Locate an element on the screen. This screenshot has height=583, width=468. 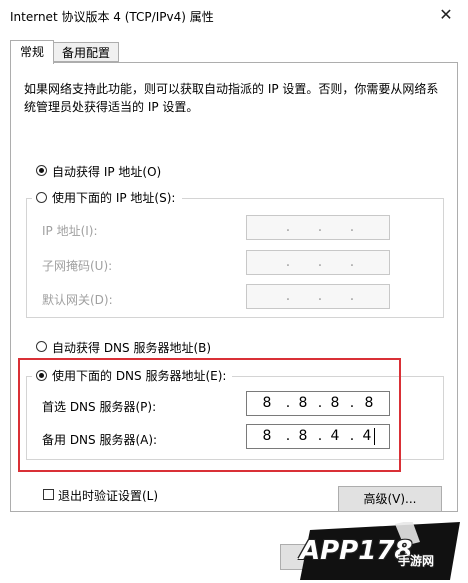
manual-dns-label: 使用下面的 DNS 服务器地址(E): is located at coordinates (139, 375).